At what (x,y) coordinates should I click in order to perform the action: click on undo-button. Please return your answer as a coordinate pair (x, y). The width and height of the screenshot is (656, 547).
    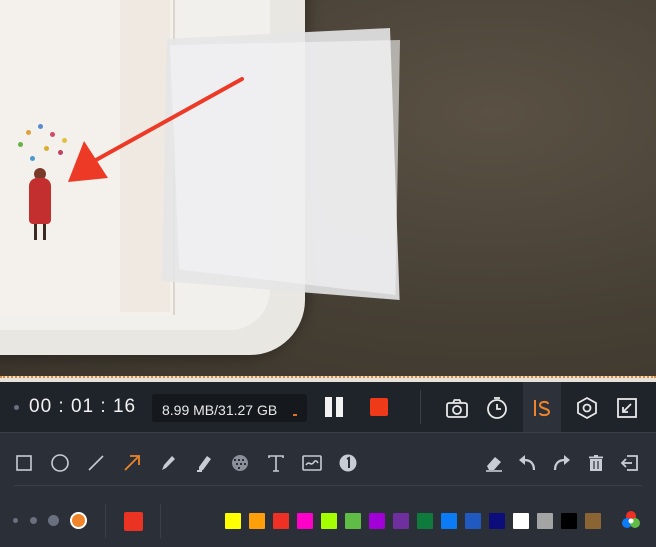
    Looking at the image, I should click on (527, 463).